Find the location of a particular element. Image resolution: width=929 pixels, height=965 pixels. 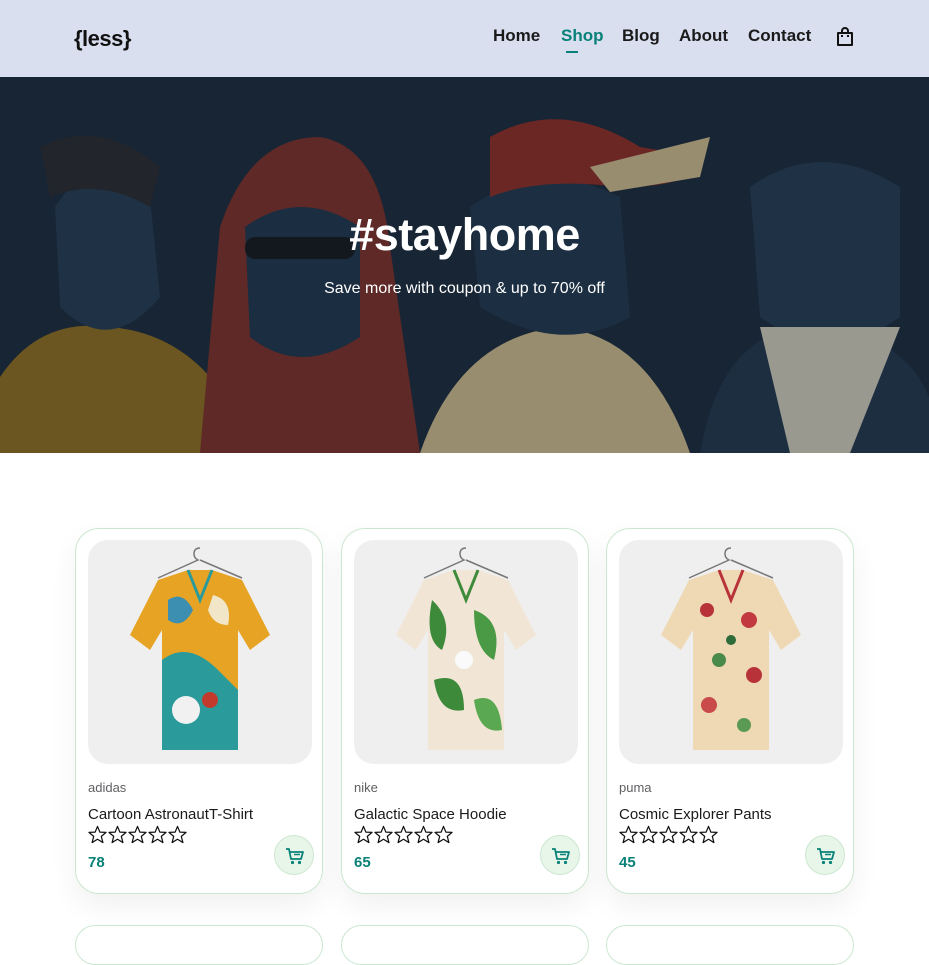

product-card: puma Cosmic Explorer Pants 45 is located at coordinates (730, 711).